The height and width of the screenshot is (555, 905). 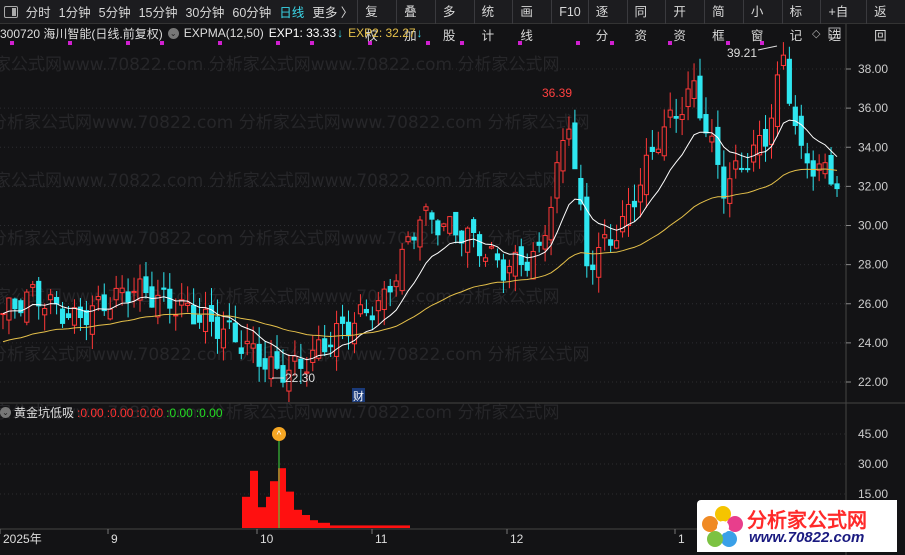 I want to click on toolbar-button: 多股, so click(x=454, y=21).